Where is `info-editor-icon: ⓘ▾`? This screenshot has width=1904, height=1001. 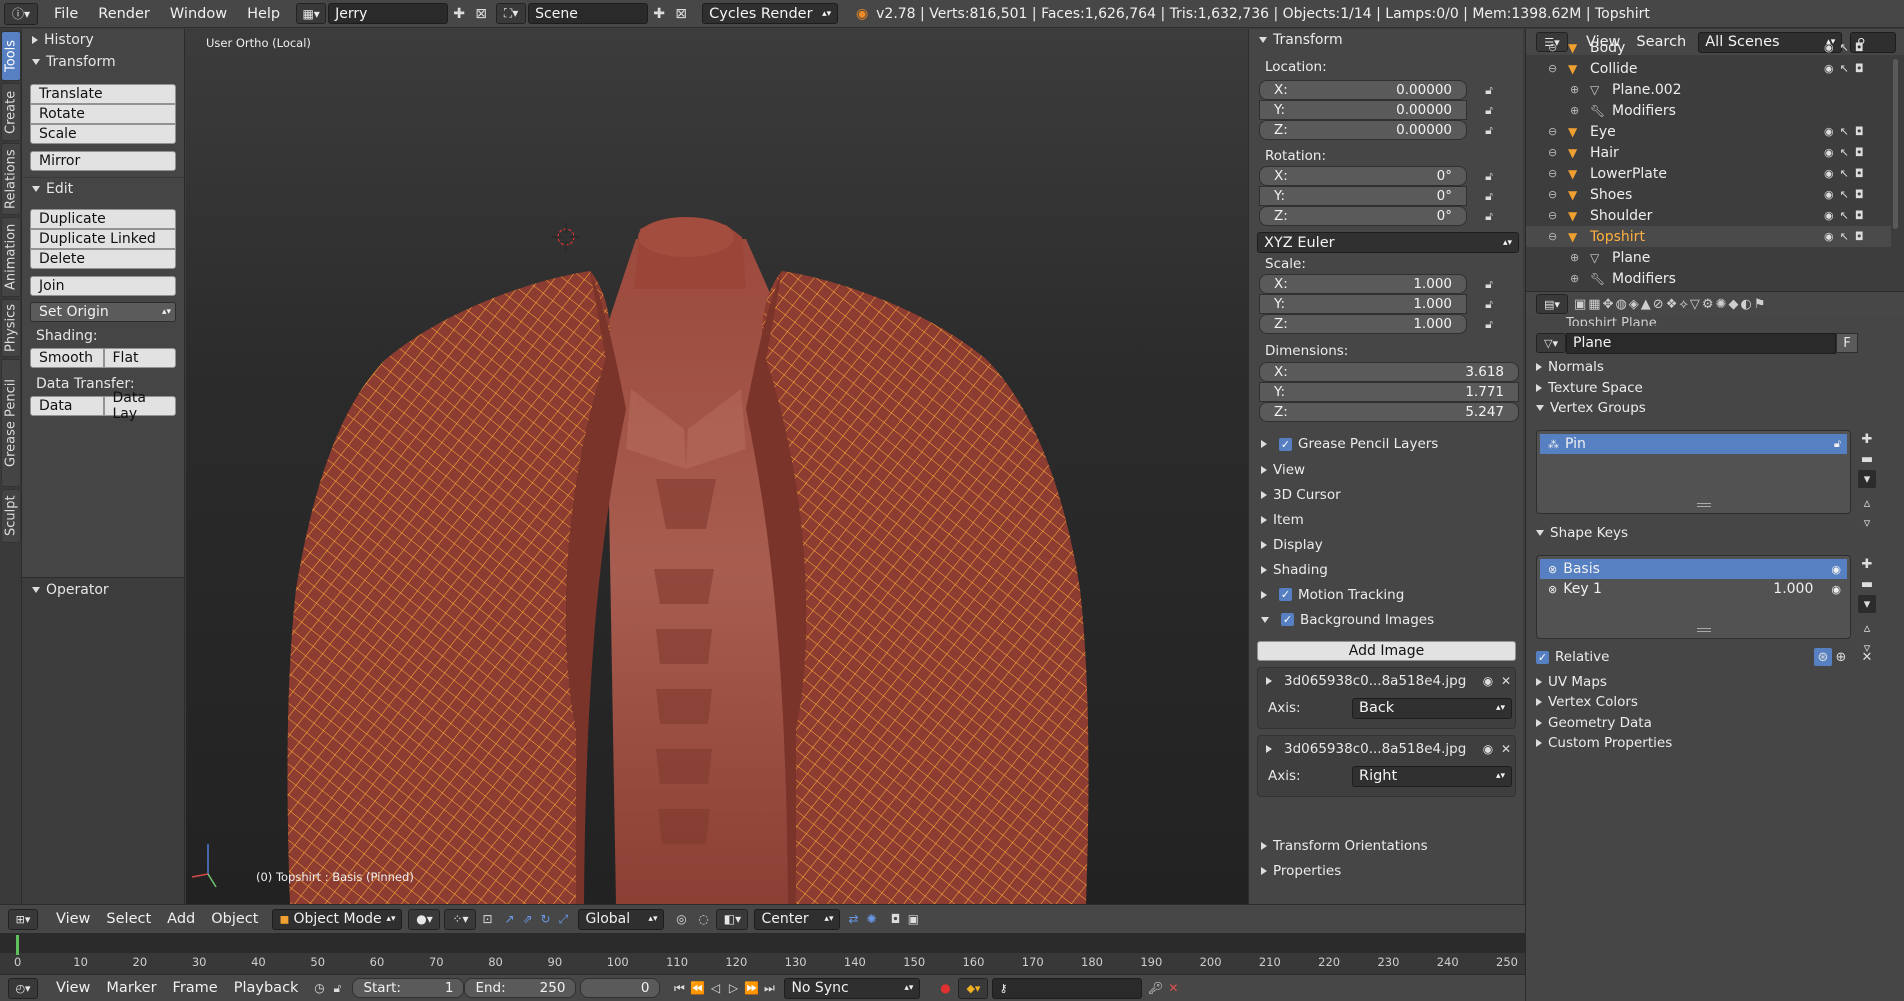
info-editor-icon: ⓘ▾ is located at coordinates (21, 13).